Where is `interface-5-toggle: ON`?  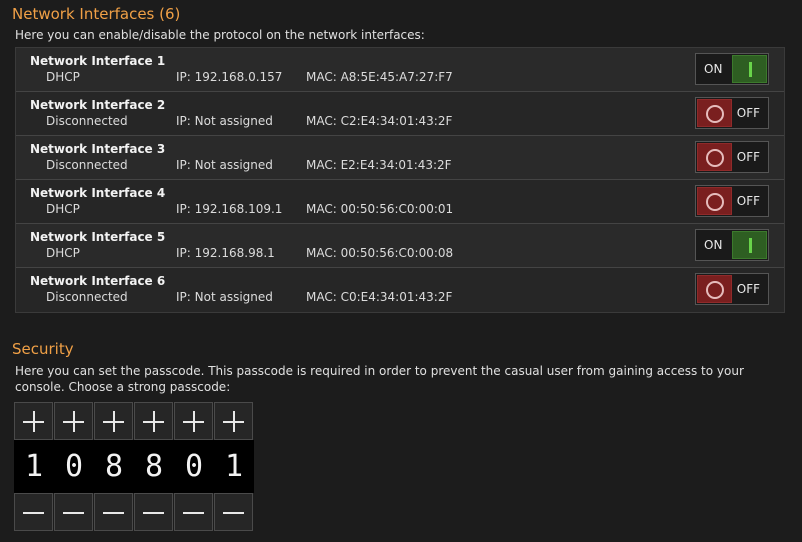 interface-5-toggle: ON is located at coordinates (732, 245).